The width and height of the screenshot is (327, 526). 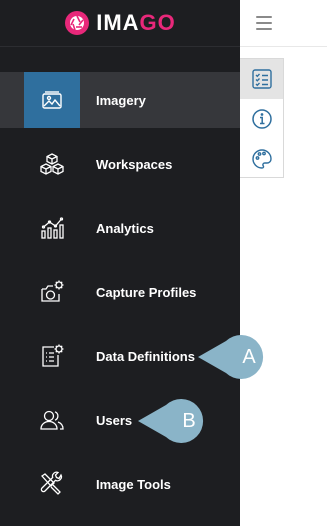 What do you see at coordinates (52, 164) in the screenshot?
I see `workspaces-icon` at bounding box center [52, 164].